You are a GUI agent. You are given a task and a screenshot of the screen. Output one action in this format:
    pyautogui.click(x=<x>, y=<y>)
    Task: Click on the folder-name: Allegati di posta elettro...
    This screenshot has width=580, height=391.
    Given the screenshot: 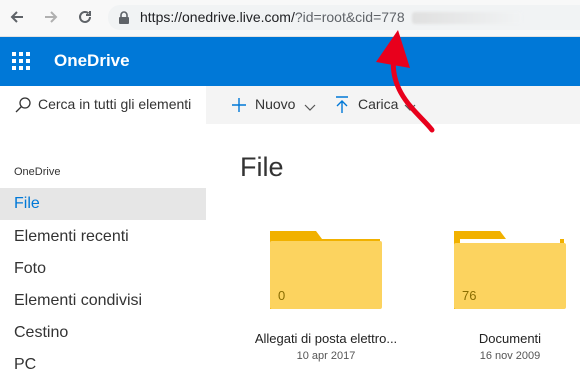 What is the action you would take?
    pyautogui.click(x=326, y=338)
    